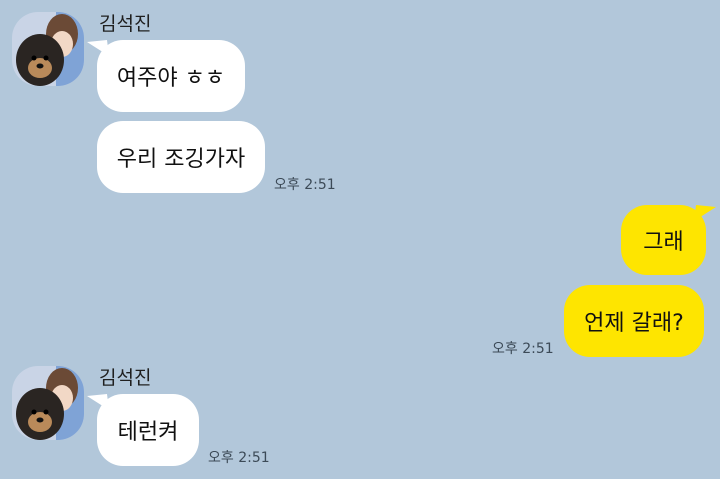 Image resolution: width=720 pixels, height=479 pixels. What do you see at coordinates (663, 242) in the screenshot?
I see `message-text: 그래` at bounding box center [663, 242].